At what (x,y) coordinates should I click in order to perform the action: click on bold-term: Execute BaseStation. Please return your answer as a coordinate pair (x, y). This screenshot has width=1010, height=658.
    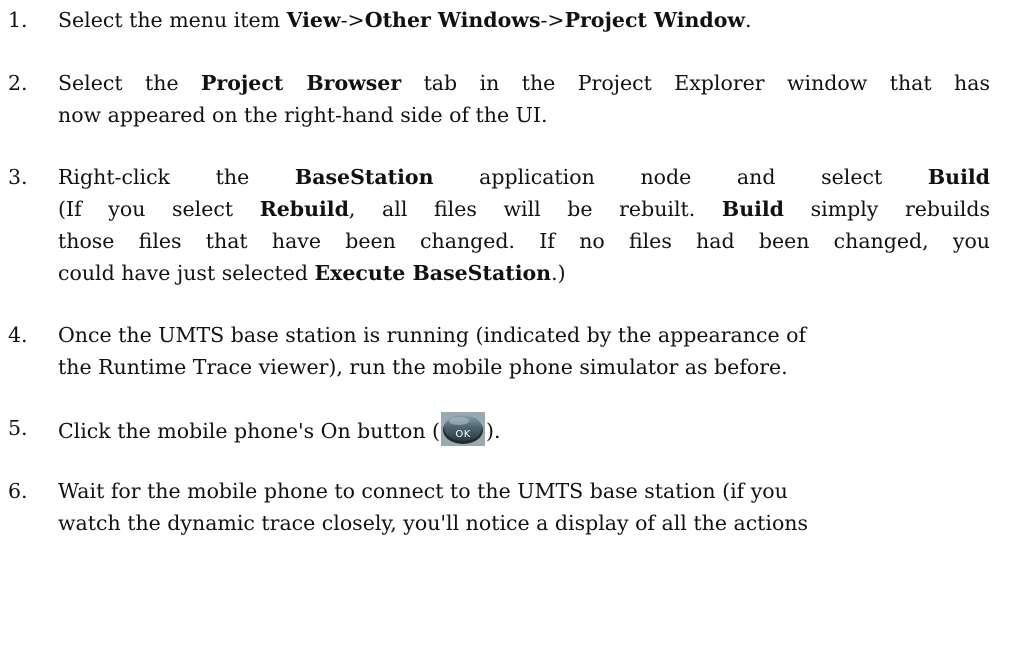
    Looking at the image, I should click on (433, 273).